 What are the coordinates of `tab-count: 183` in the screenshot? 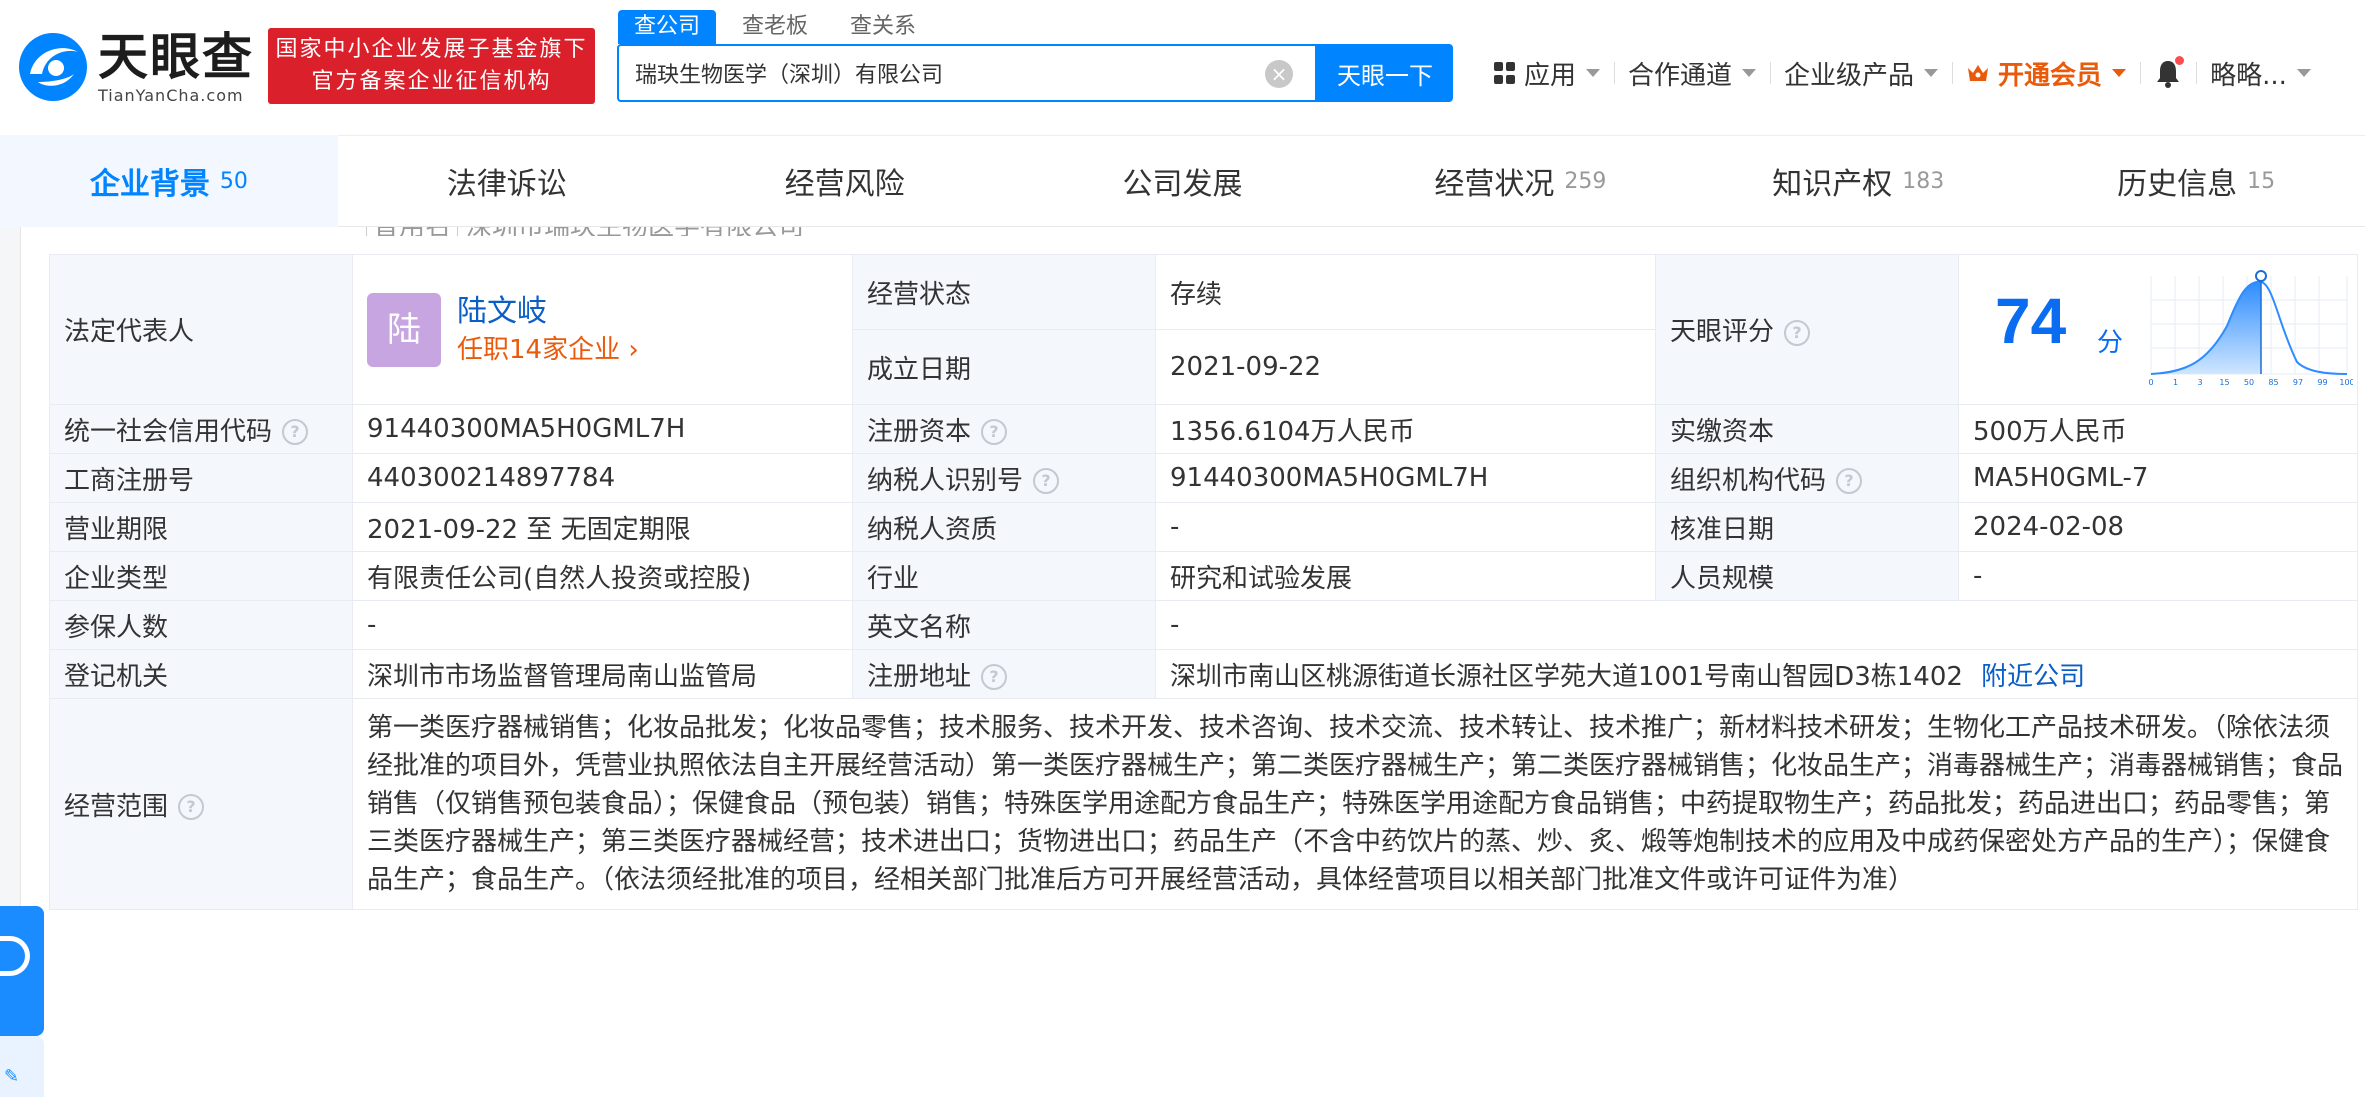 It's located at (1923, 181).